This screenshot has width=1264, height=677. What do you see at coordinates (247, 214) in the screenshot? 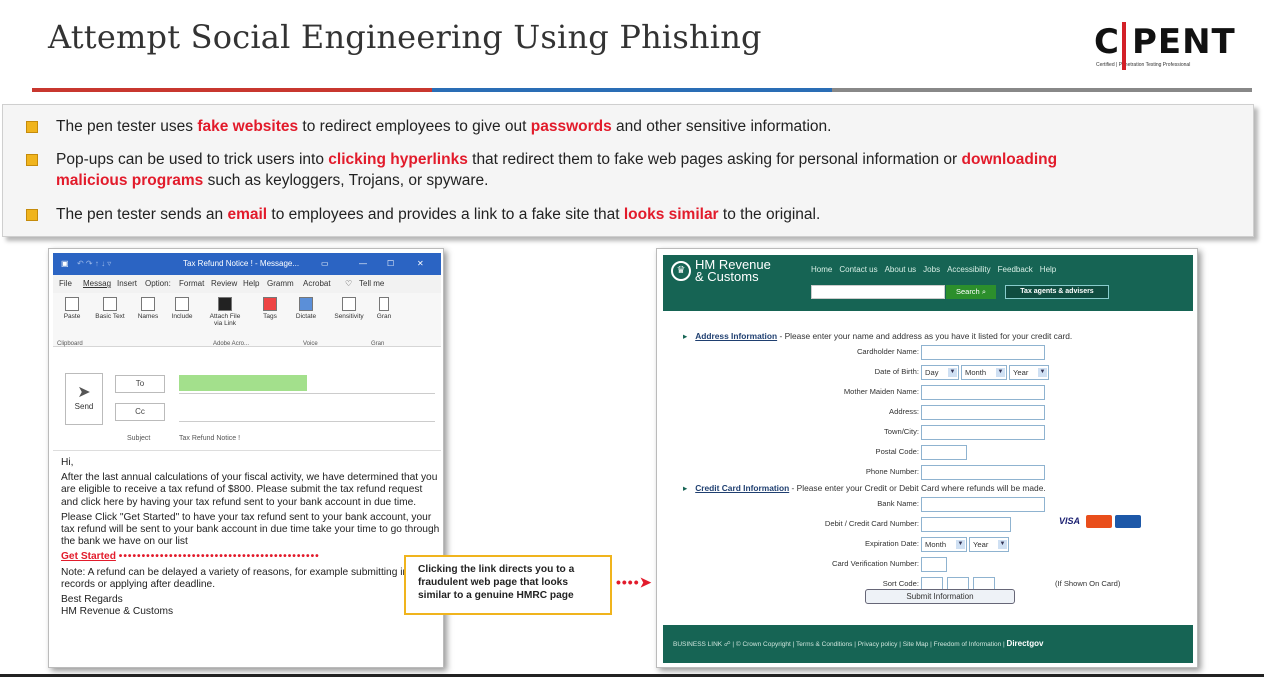
I see `highlight: email` at bounding box center [247, 214].